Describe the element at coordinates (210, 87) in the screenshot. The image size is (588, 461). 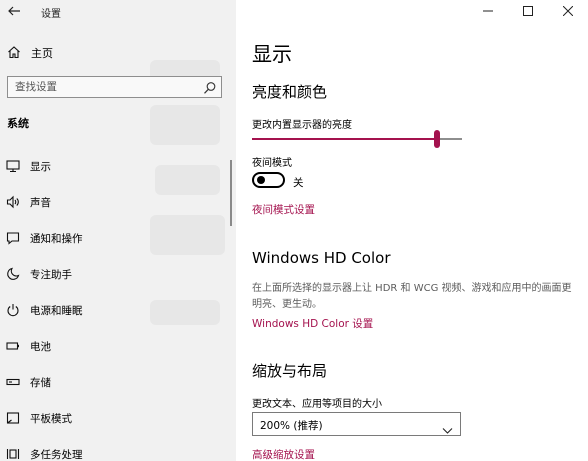
I see `search-icon` at that location.